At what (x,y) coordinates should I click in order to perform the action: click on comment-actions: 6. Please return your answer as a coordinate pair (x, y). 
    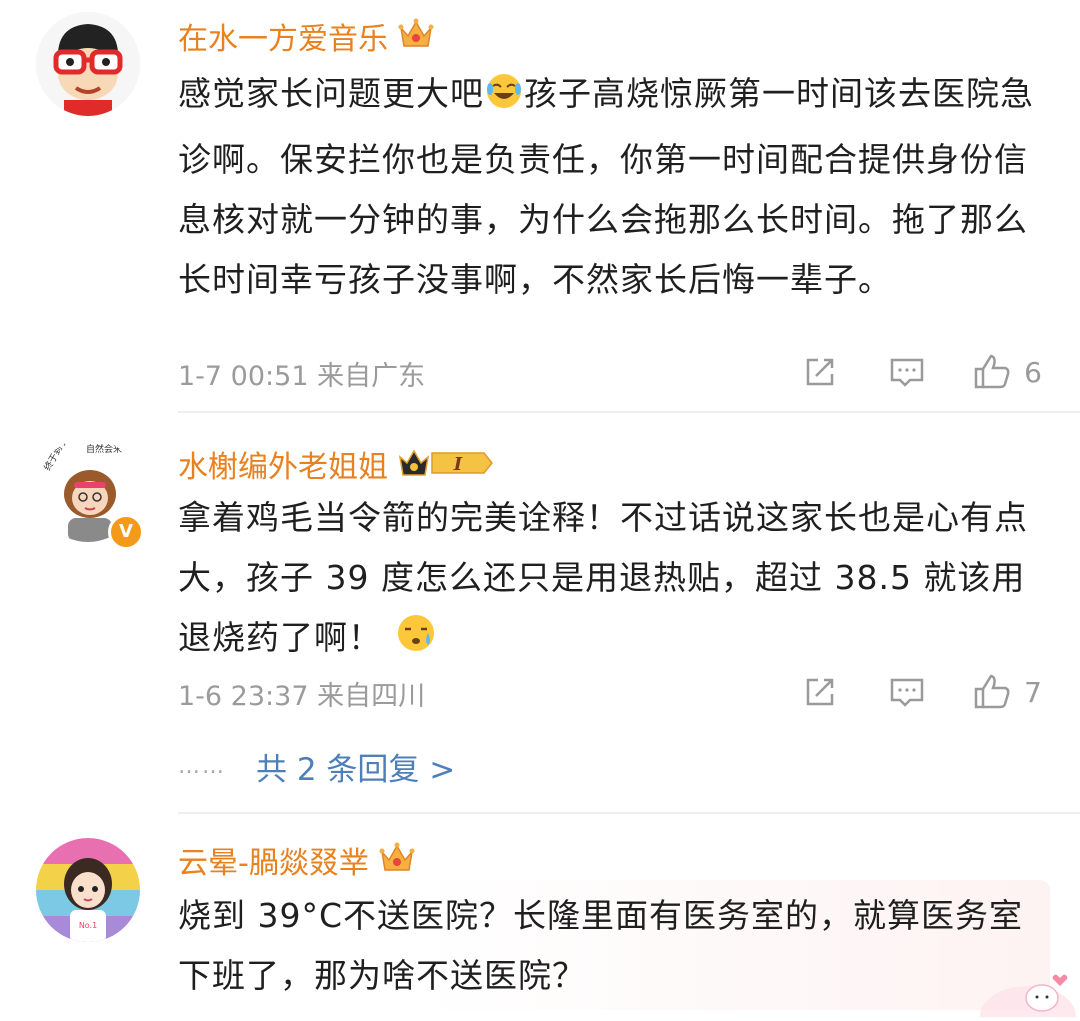
    Looking at the image, I should click on (922, 372).